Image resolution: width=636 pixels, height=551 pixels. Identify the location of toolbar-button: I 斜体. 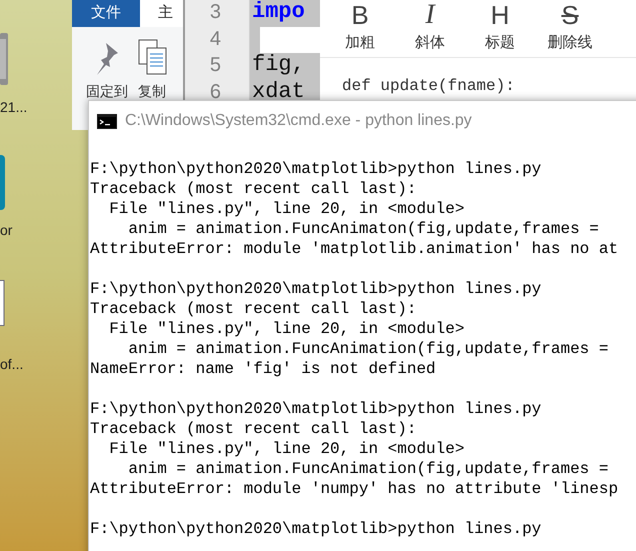
(430, 27).